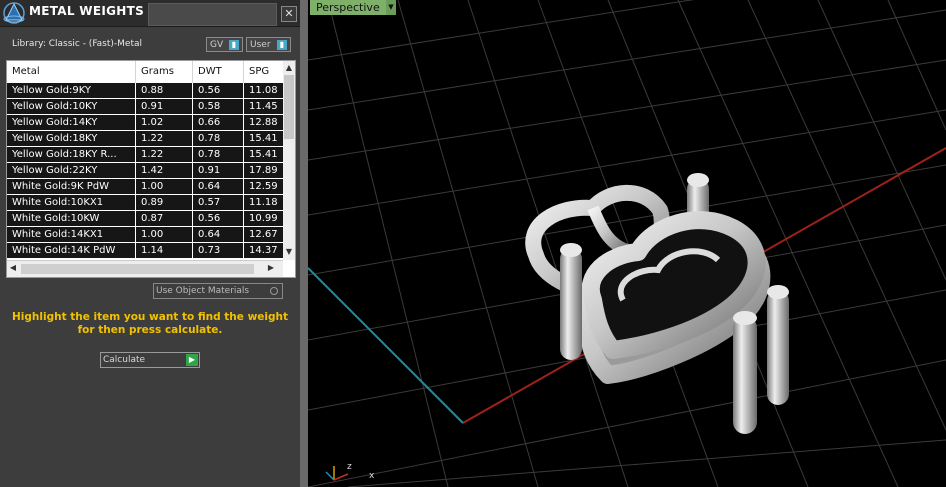 The width and height of the screenshot is (946, 487). I want to click on gizmo-z-label: z, so click(349, 467).